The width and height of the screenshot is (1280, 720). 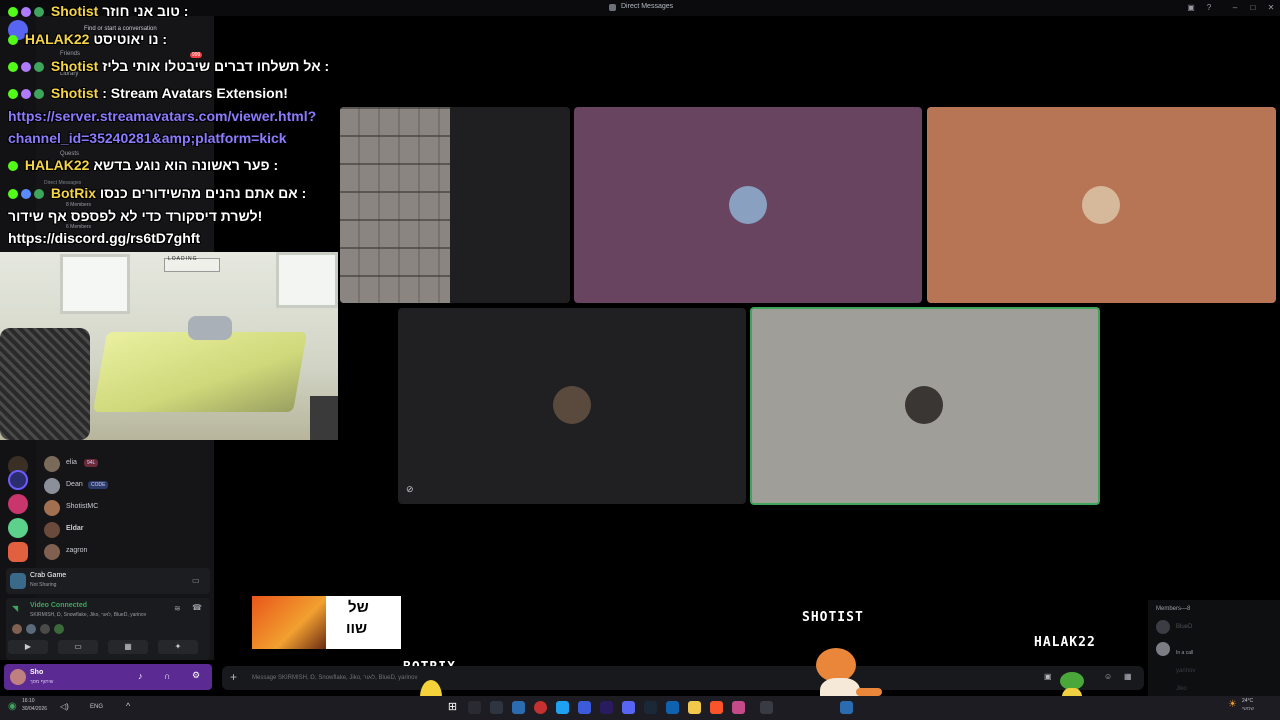 I want to click on screen-share-icon: ▭, so click(x=196, y=580).